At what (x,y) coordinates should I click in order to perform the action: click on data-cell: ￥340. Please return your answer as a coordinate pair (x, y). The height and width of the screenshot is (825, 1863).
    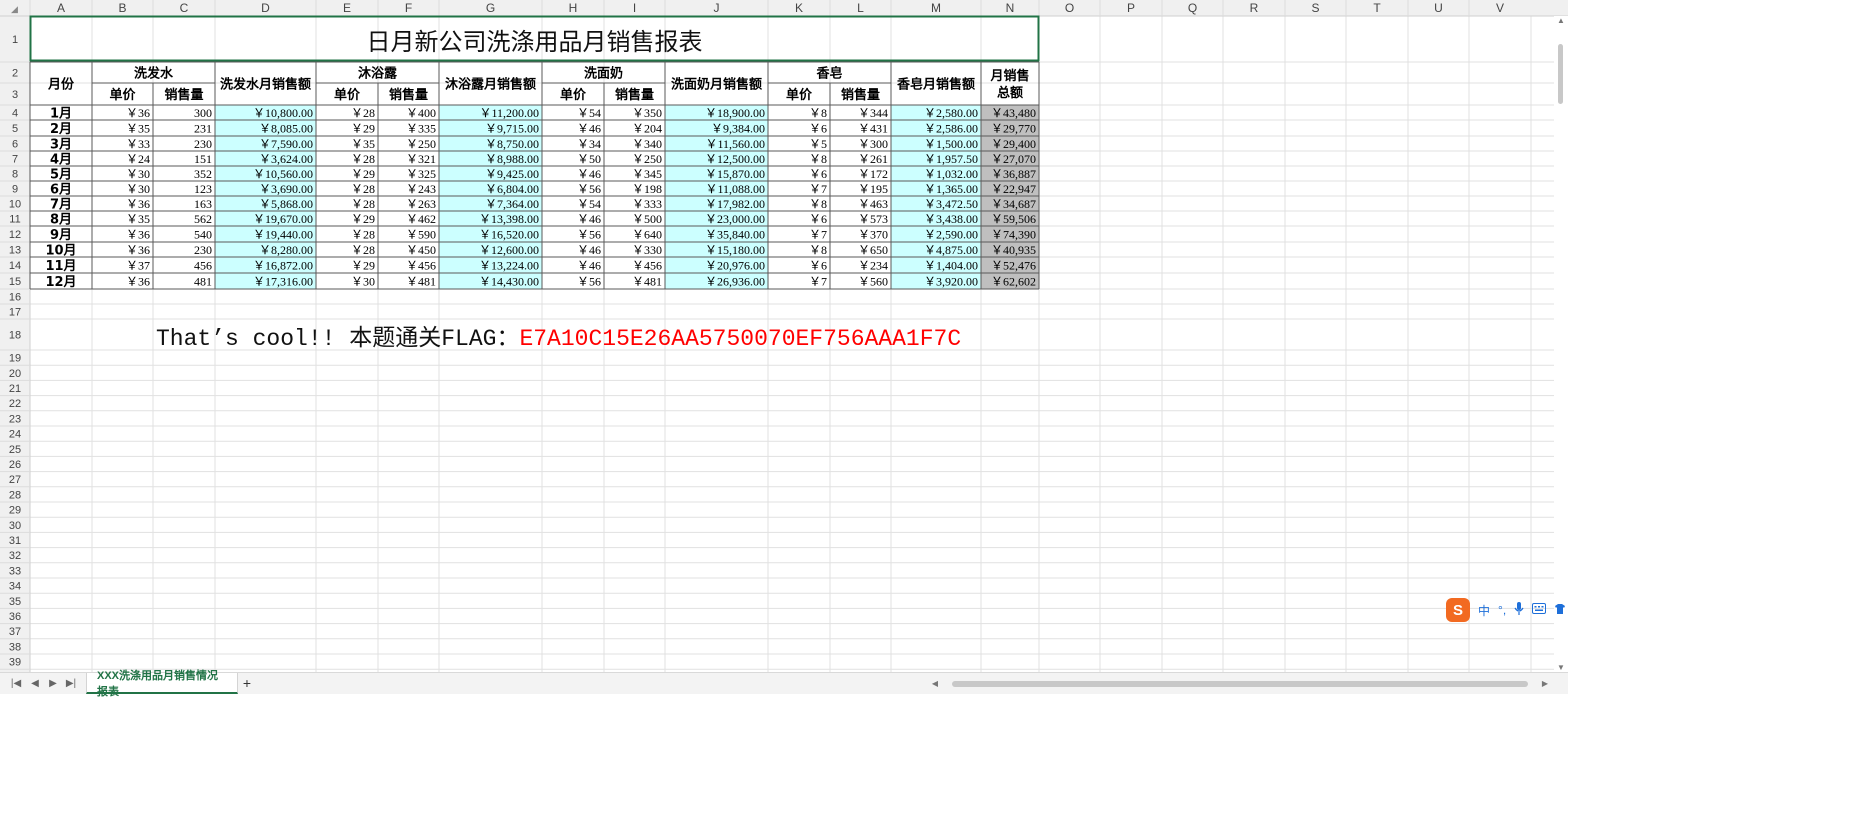
    Looking at the image, I should click on (647, 144).